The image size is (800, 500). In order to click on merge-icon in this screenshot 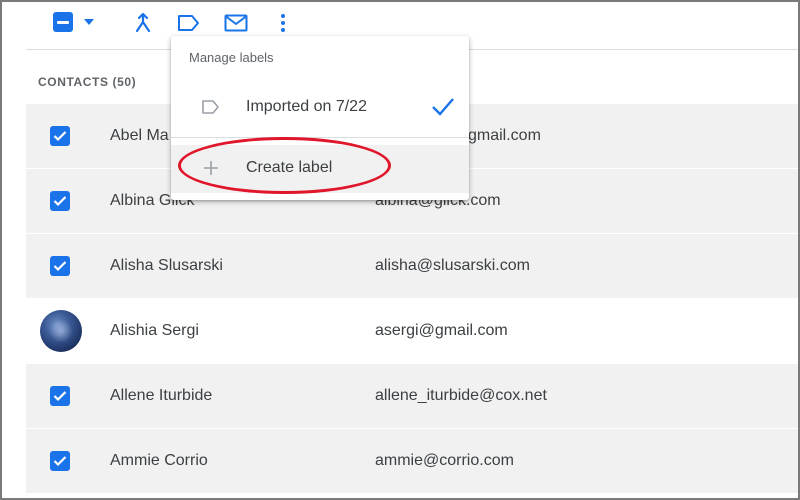, I will do `click(143, 22)`.